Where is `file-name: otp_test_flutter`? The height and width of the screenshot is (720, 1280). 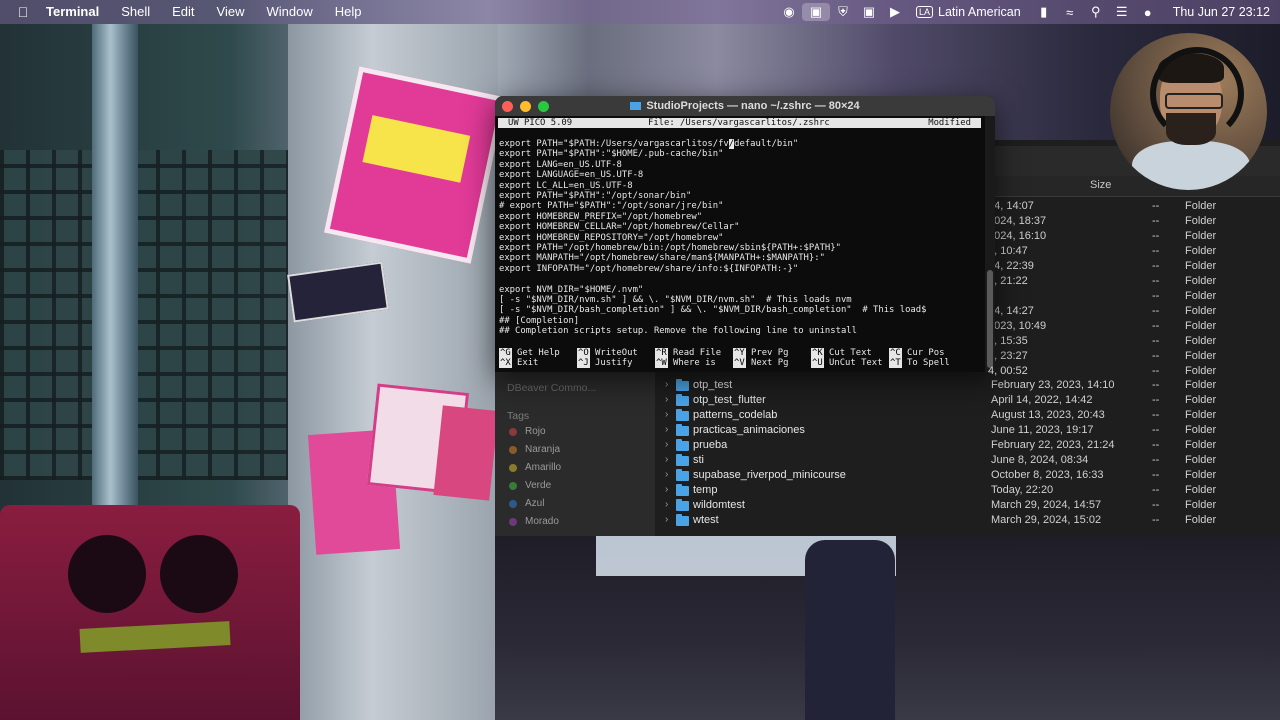
file-name: otp_test_flutter is located at coordinates (729, 400).